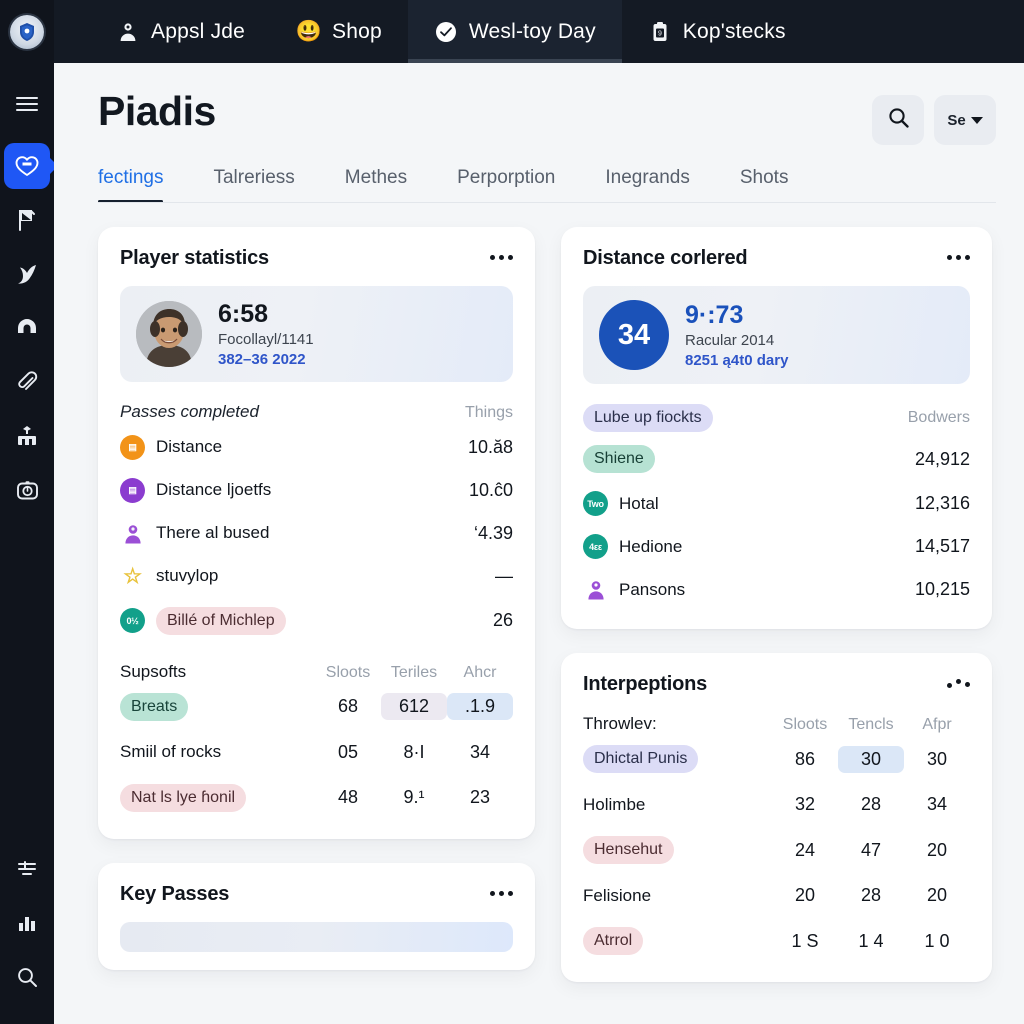 The height and width of the screenshot is (1024, 1024). What do you see at coordinates (776, 895) in the screenshot?
I see `table-row: Felisione 20 28 20` at bounding box center [776, 895].